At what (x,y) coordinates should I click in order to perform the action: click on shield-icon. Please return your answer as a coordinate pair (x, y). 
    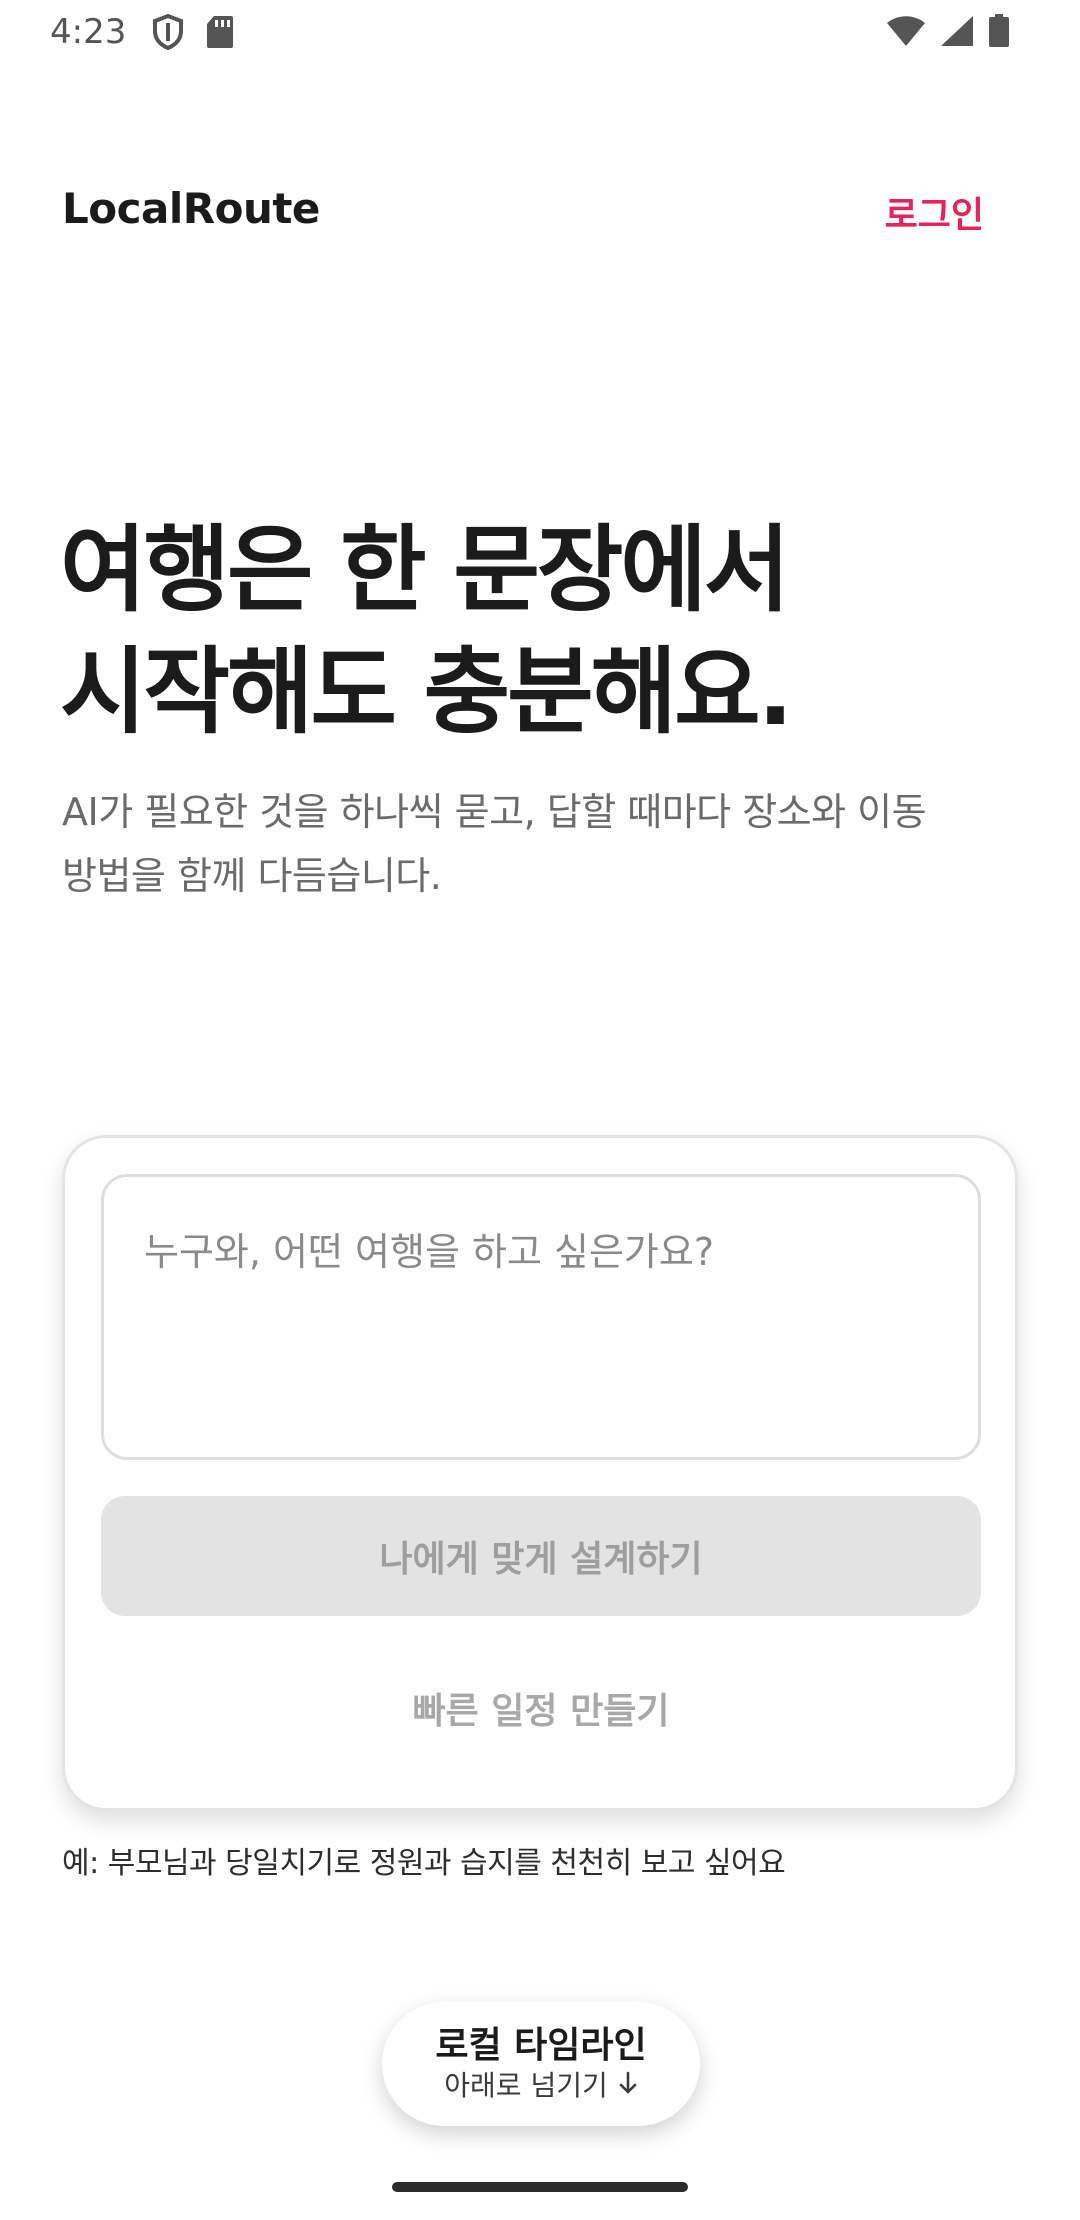
    Looking at the image, I should click on (168, 32).